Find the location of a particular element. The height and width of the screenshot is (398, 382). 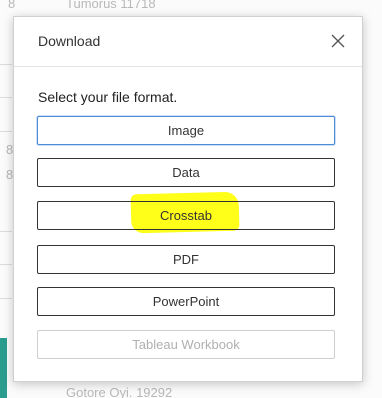

crosstab-format-label: Crosstab is located at coordinates (186, 215).